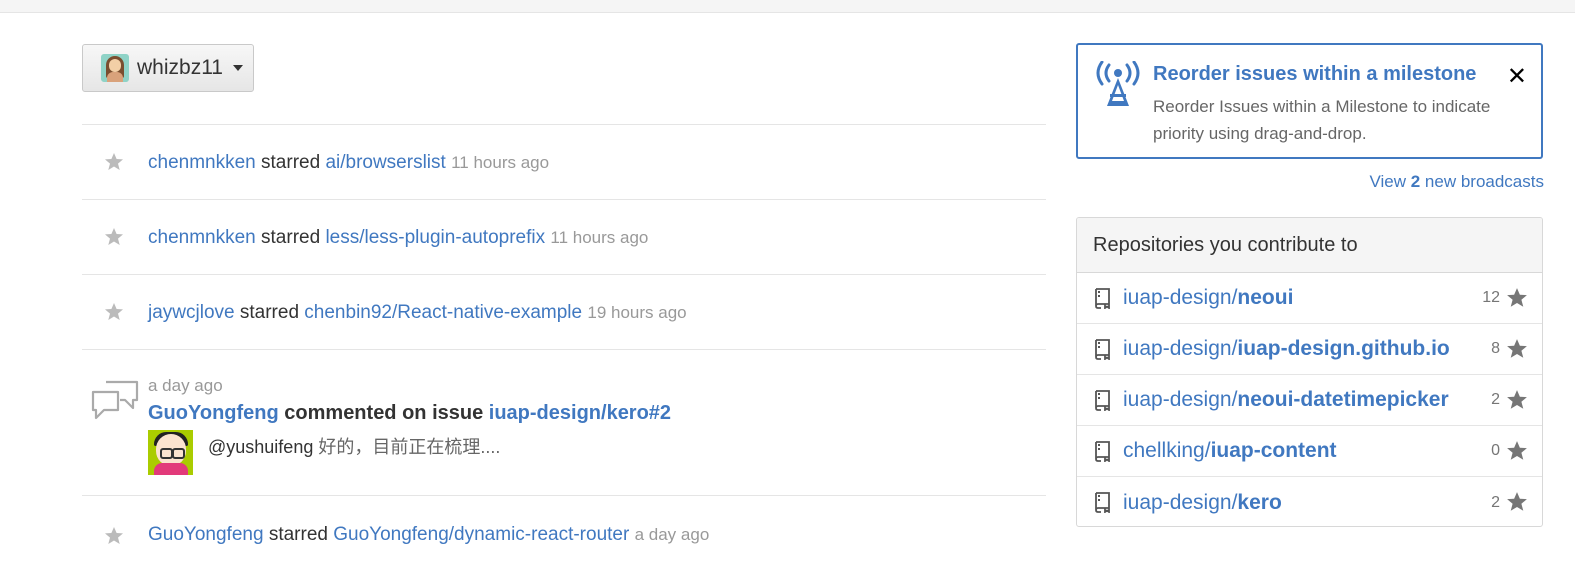 The image size is (1575, 570). What do you see at coordinates (170, 452) in the screenshot?
I see `commenter-avatar` at bounding box center [170, 452].